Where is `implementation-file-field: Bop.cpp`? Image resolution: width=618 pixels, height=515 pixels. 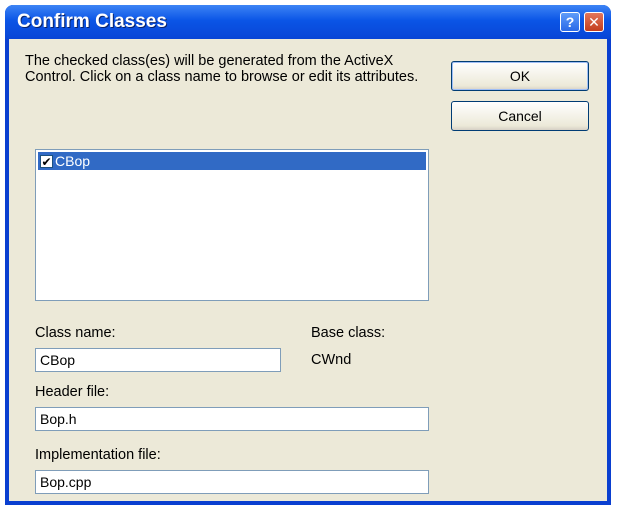 implementation-file-field: Bop.cpp is located at coordinates (232, 482).